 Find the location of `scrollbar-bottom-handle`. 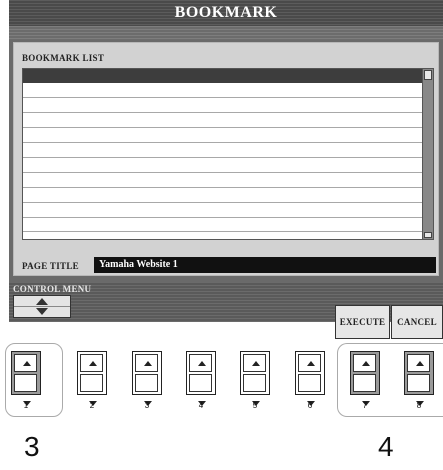

scrollbar-bottom-handle is located at coordinates (428, 235).